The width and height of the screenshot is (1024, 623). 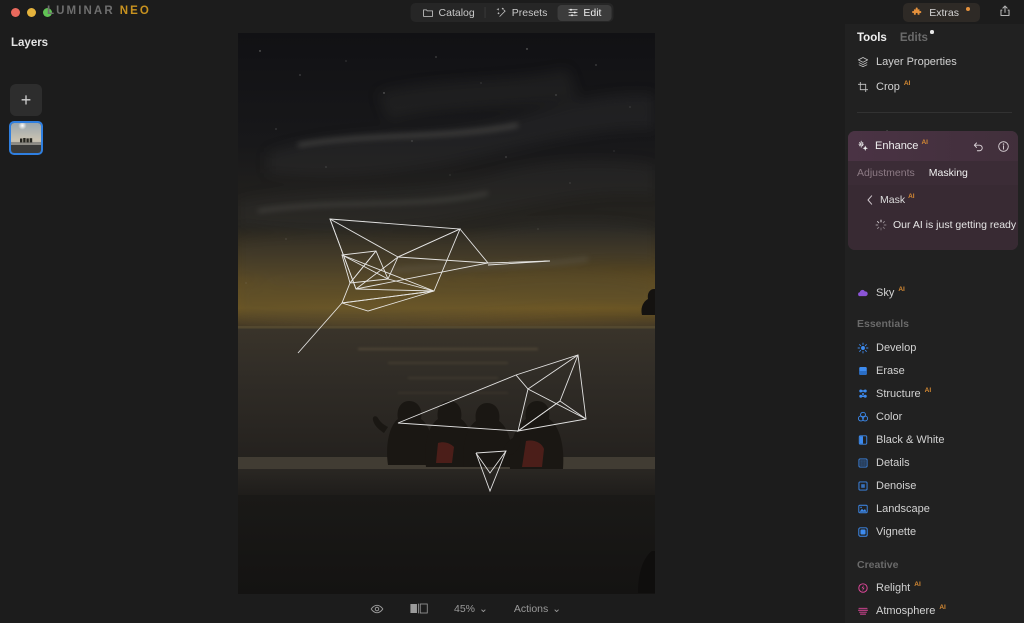 I want to click on tool-vignette-label: Vignette, so click(x=896, y=532).